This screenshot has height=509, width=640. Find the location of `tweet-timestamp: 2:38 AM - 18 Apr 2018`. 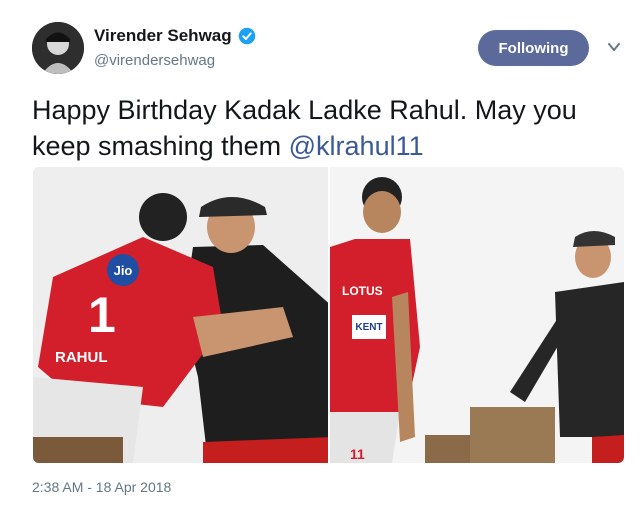

tweet-timestamp: 2:38 AM - 18 Apr 2018 is located at coordinates (101, 487).